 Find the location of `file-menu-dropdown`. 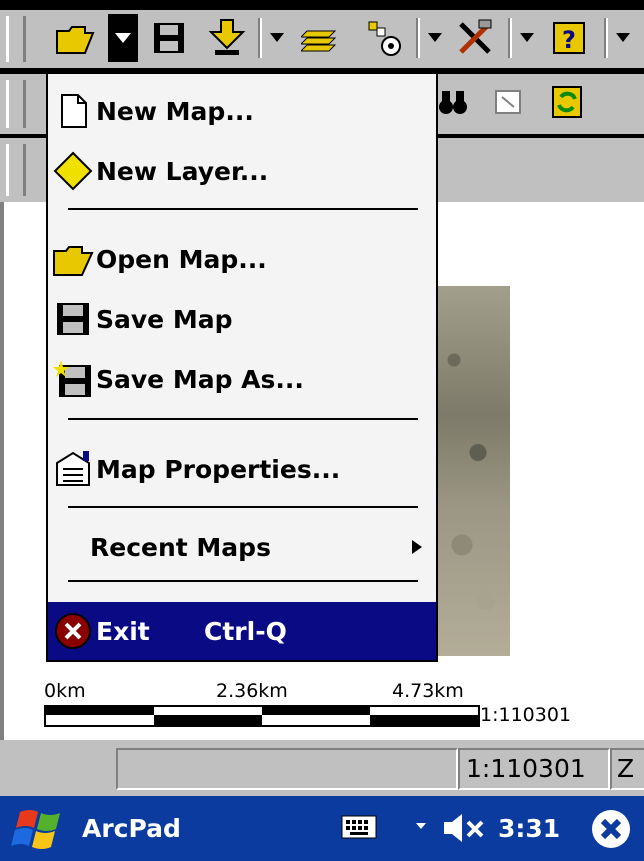

file-menu-dropdown is located at coordinates (123, 38).